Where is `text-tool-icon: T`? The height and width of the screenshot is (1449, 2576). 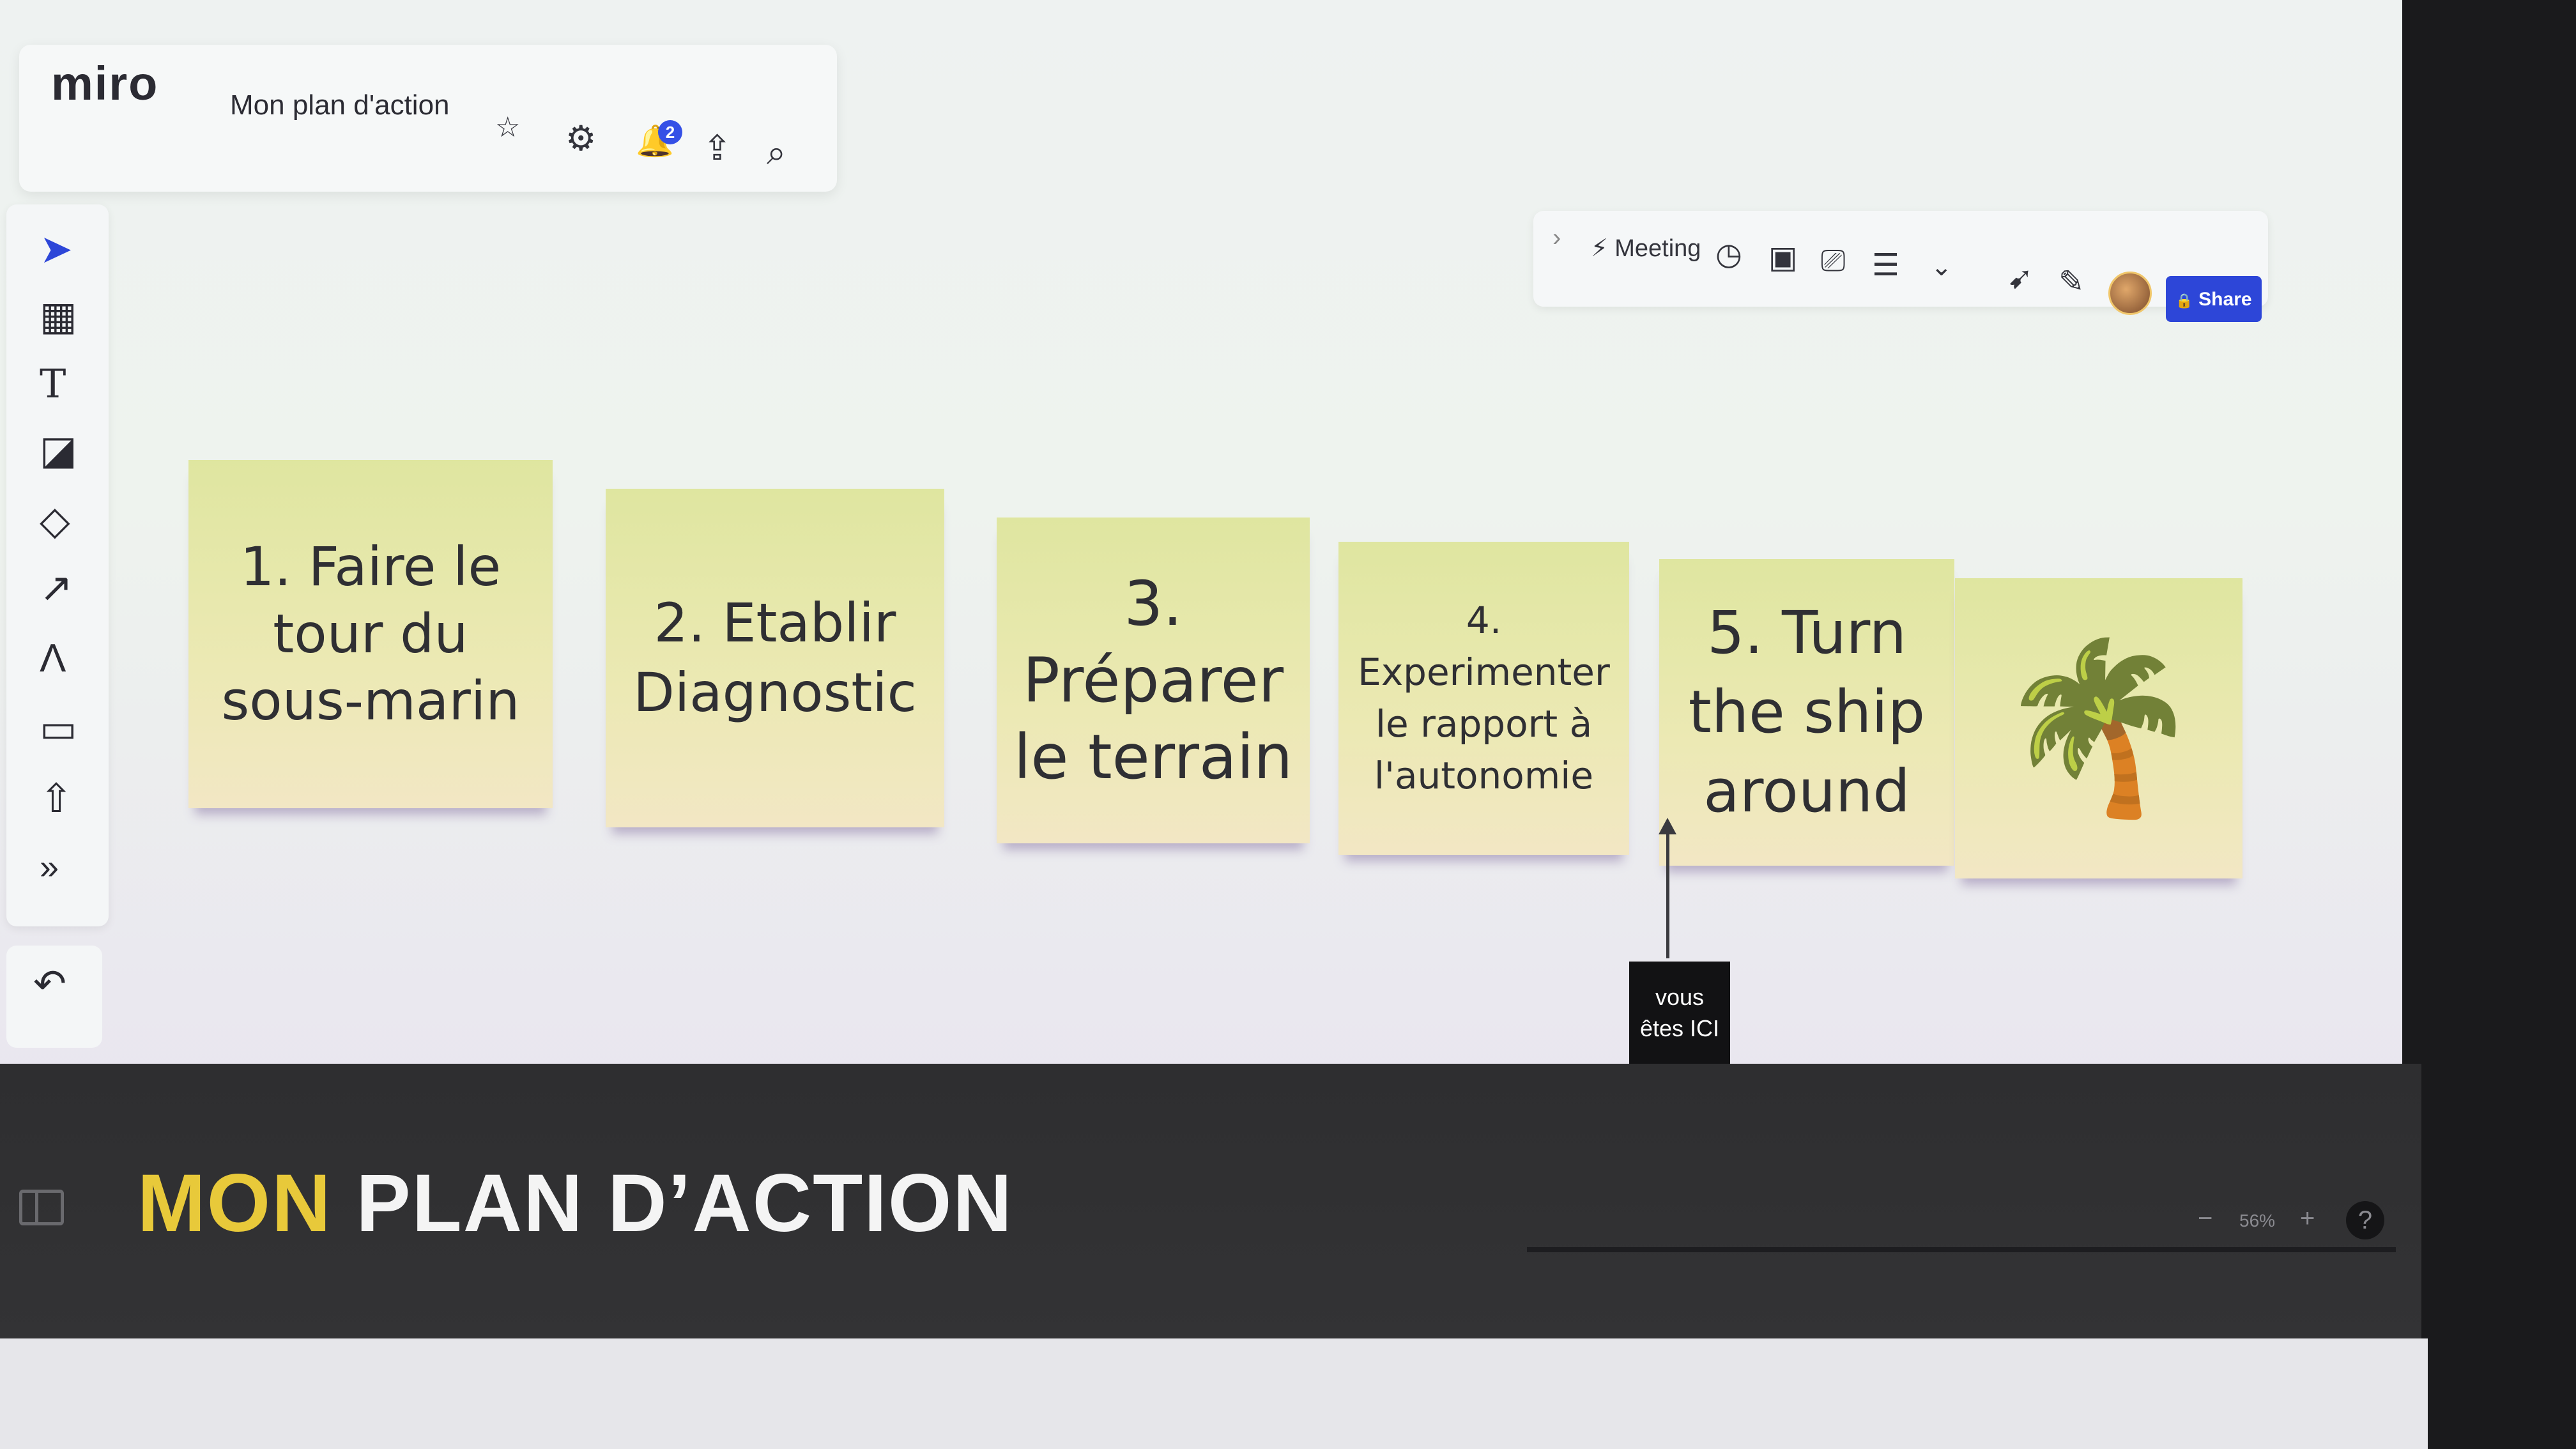
text-tool-icon: T is located at coordinates (53, 384).